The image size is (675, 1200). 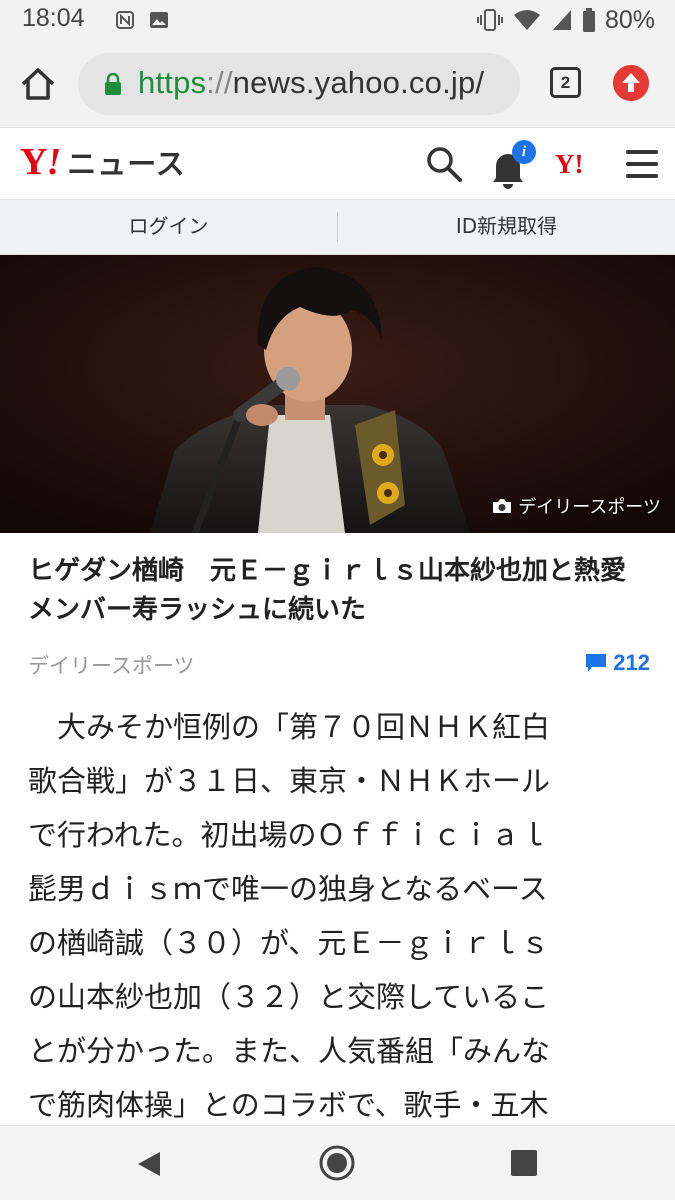 I want to click on article-source: デイリースポーツ, so click(x=111, y=665).